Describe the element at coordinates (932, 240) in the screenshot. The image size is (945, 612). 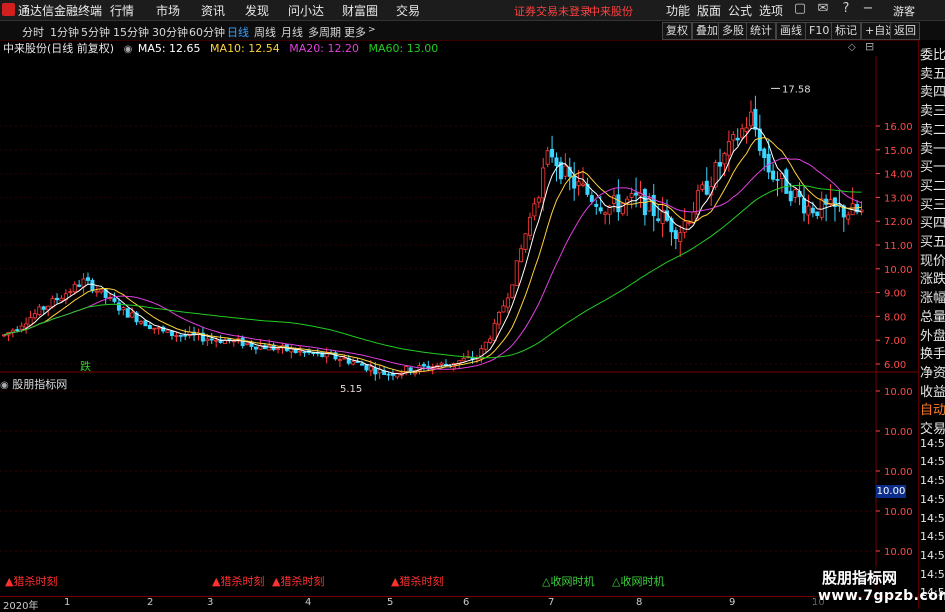
I see `sidebar-row: 买五` at that location.